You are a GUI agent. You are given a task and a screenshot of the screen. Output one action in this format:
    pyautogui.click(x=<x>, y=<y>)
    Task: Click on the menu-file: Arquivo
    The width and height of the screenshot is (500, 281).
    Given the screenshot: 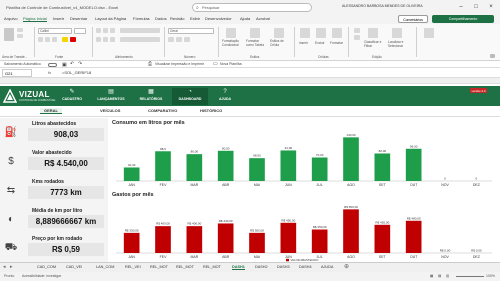 What is the action you would take?
    pyautogui.click(x=11, y=18)
    